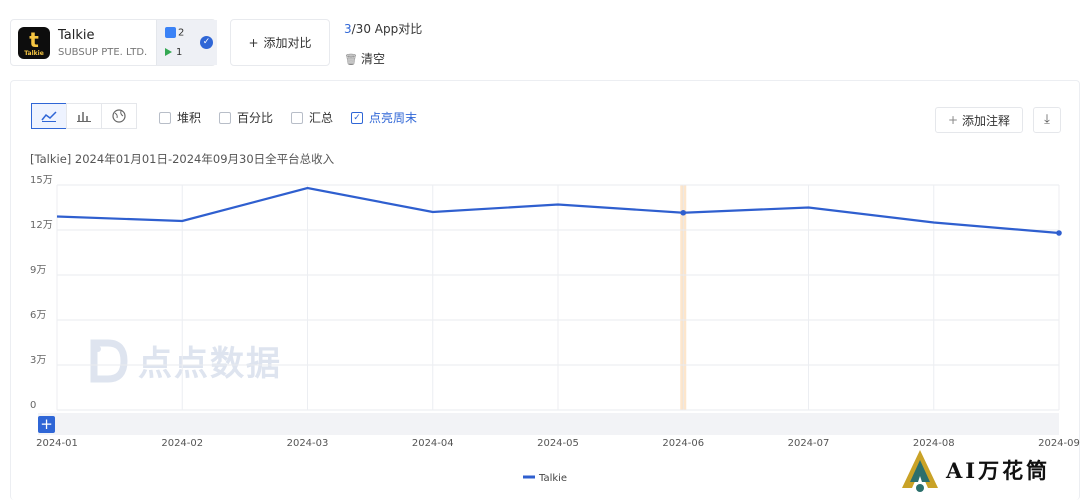  I want to click on x-tick-label: 2024-06, so click(683, 443).